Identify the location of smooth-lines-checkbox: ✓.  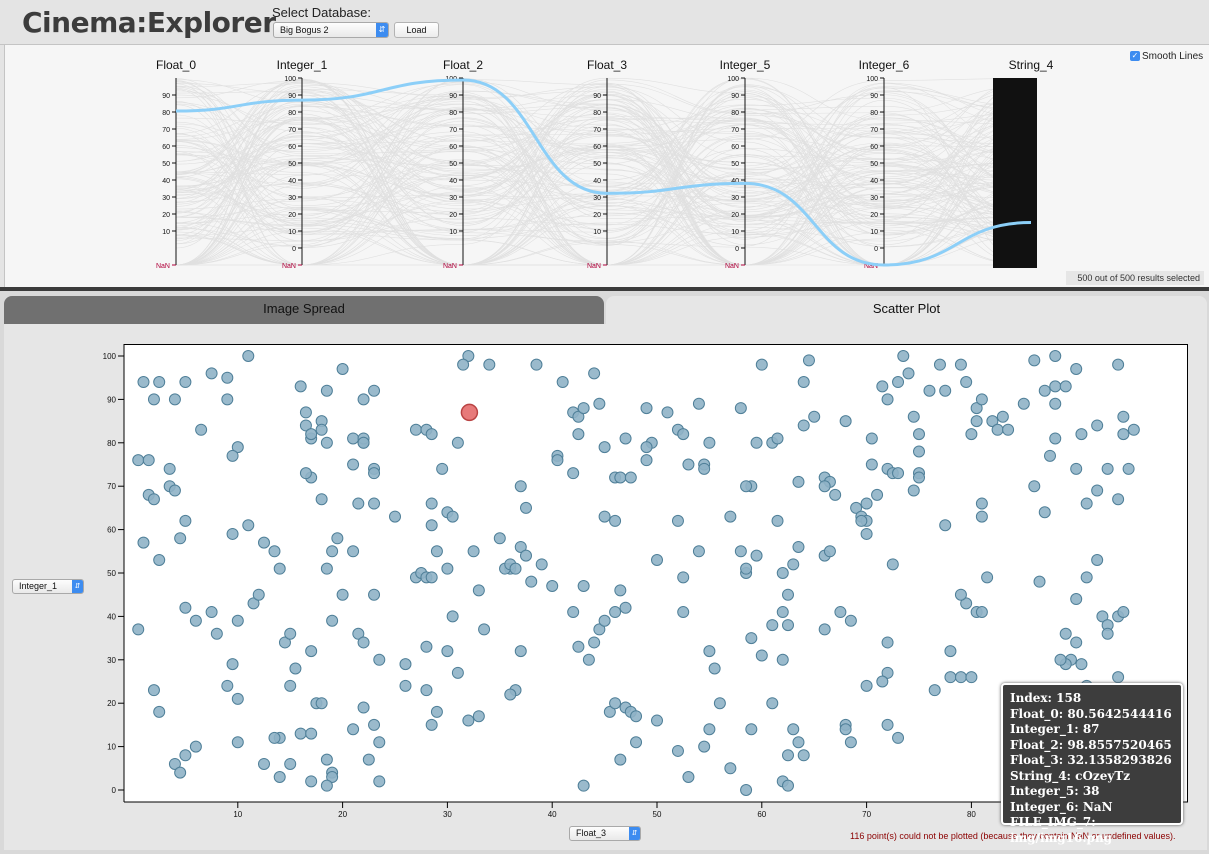
(1135, 56).